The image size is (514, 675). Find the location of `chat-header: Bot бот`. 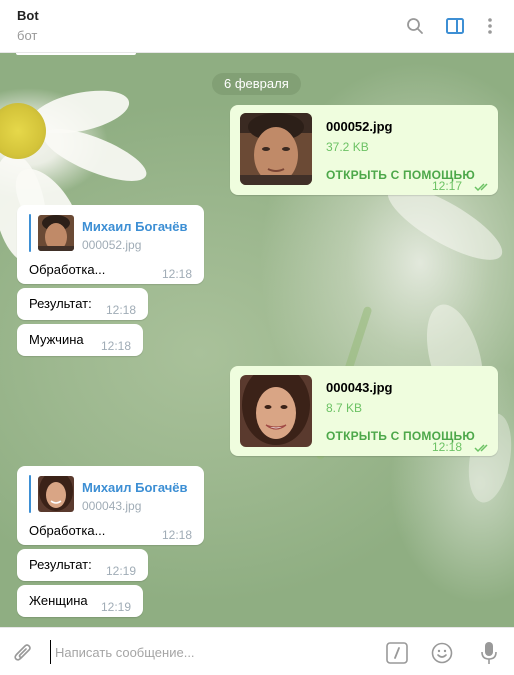

chat-header: Bot бот is located at coordinates (257, 26).